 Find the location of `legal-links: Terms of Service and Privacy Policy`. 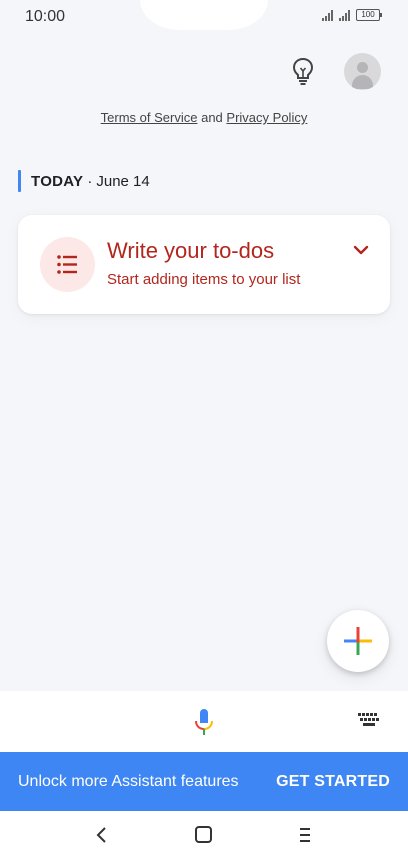

legal-links: Terms of Service and Privacy Policy is located at coordinates (204, 117).